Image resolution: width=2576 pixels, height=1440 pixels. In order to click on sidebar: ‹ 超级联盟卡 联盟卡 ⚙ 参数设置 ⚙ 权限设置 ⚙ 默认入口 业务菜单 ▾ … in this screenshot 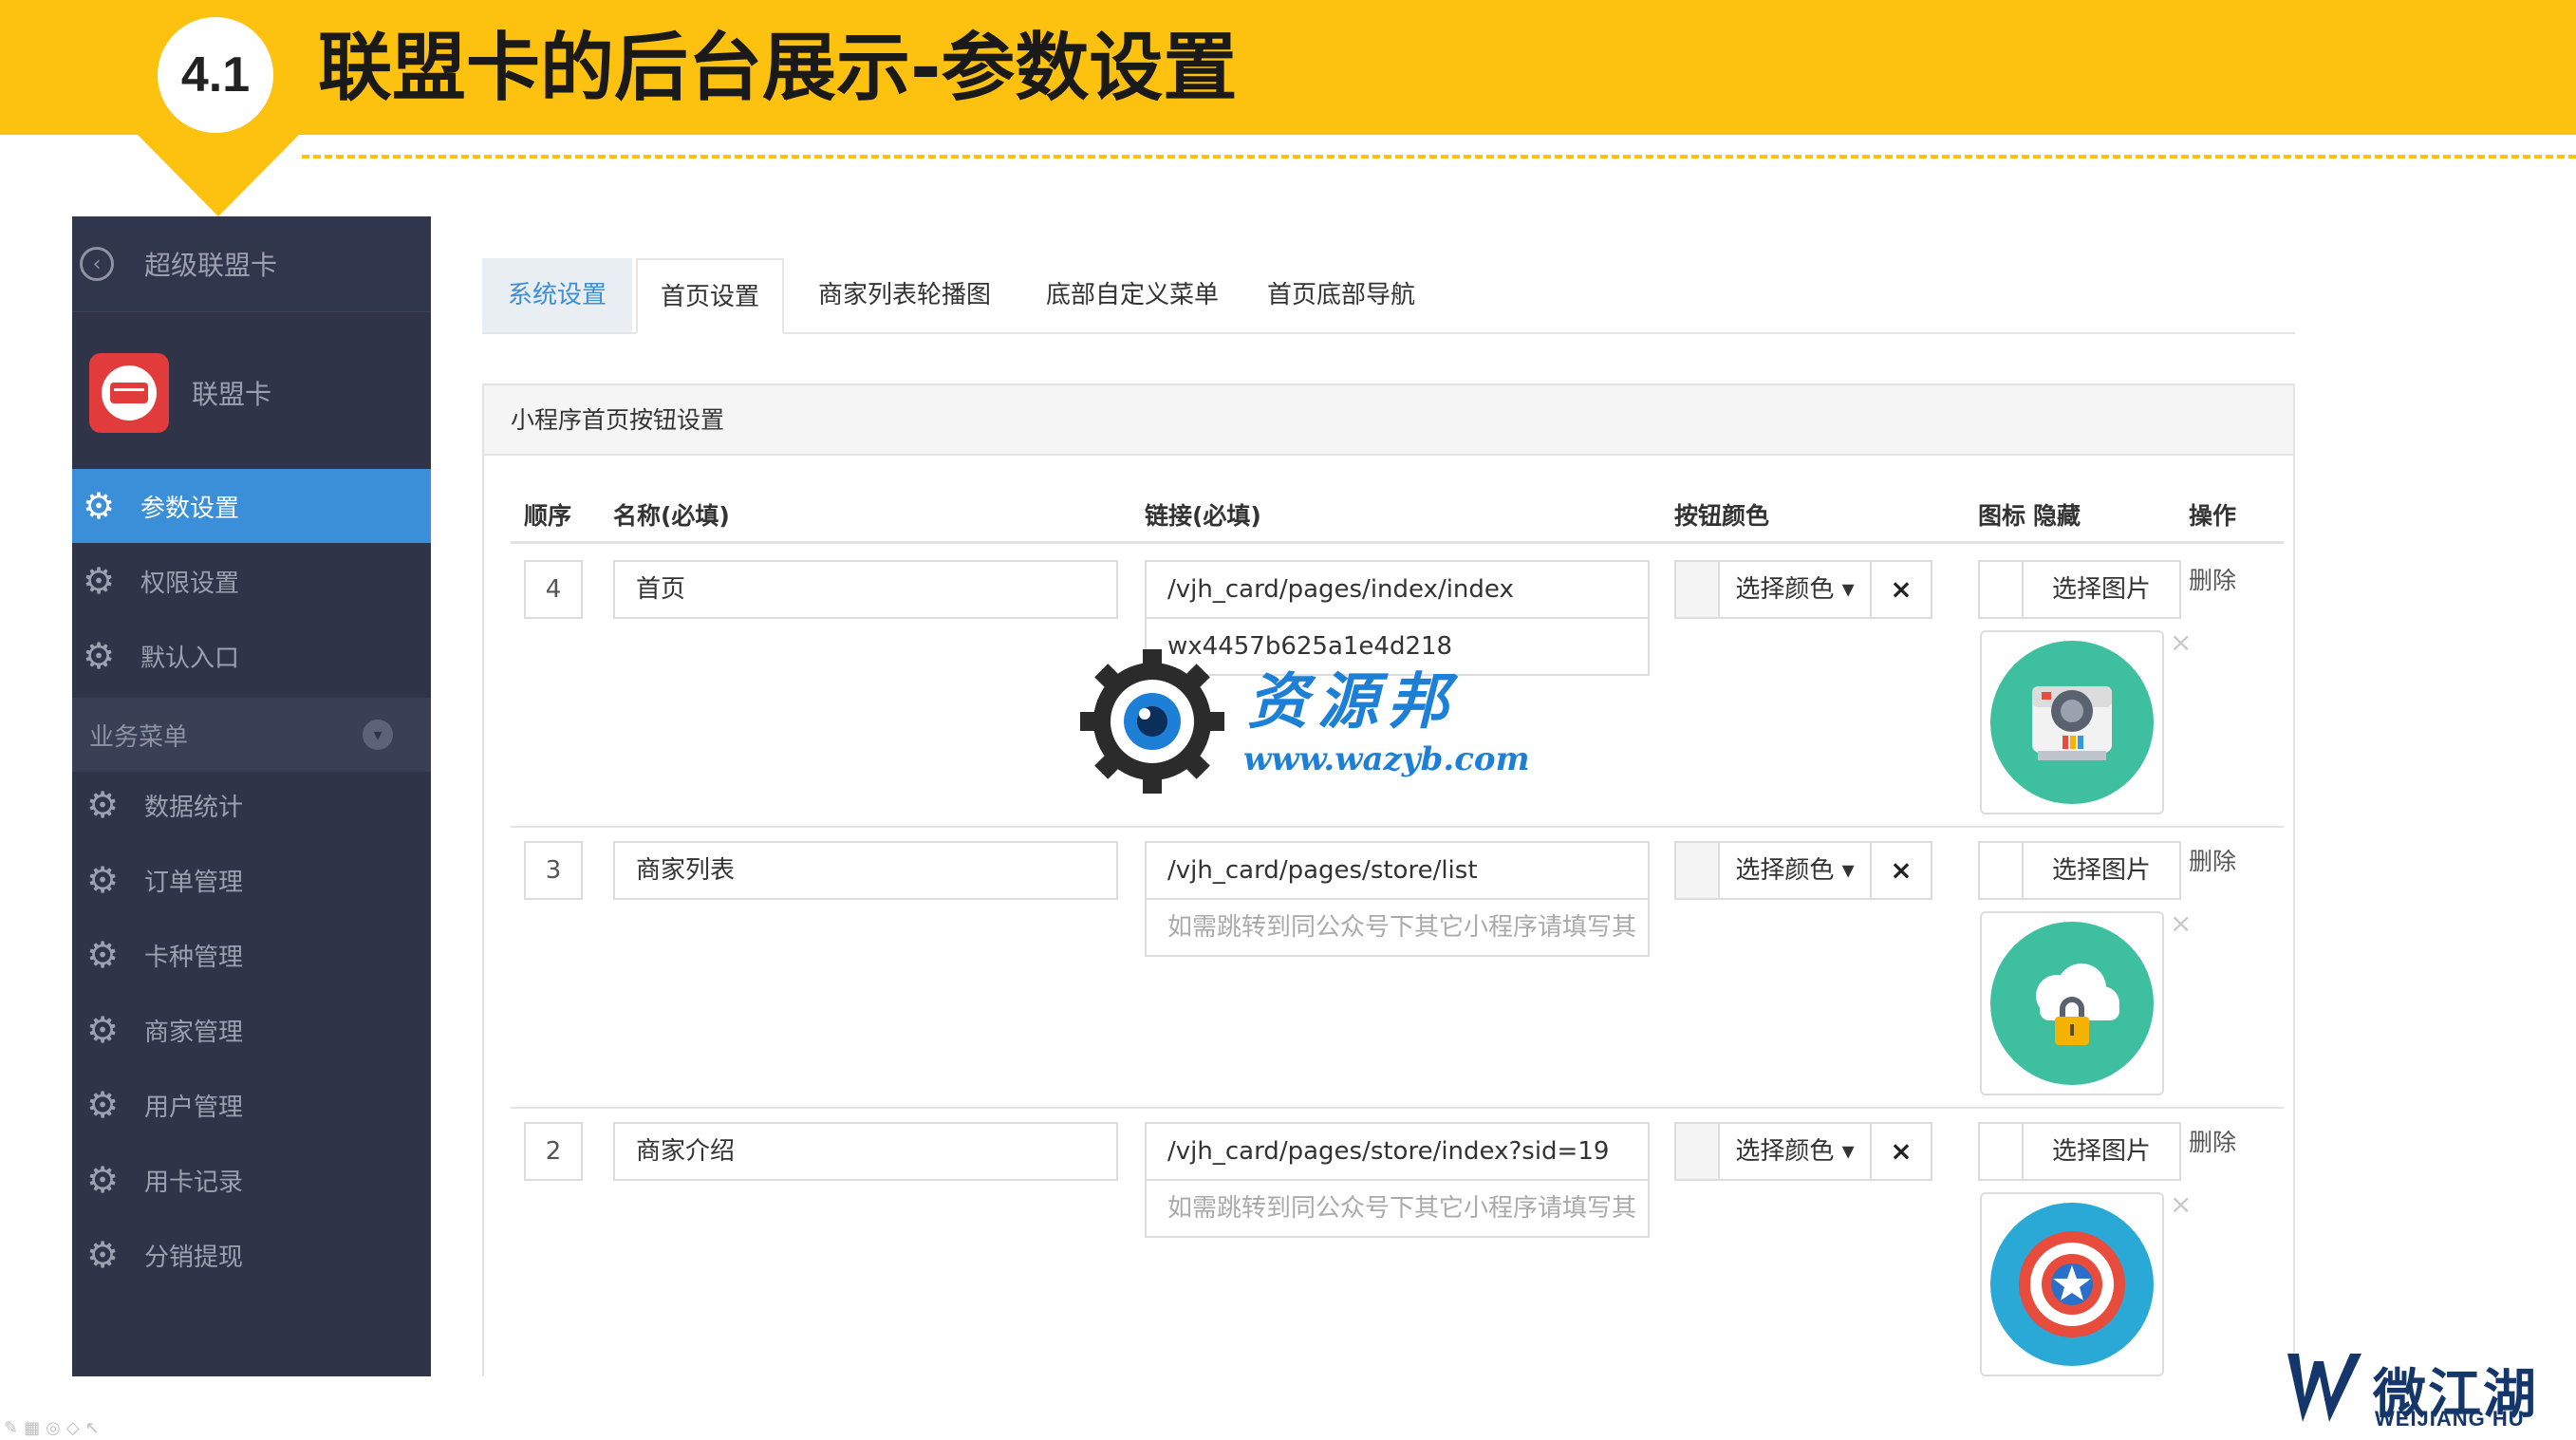, I will do `click(251, 796)`.